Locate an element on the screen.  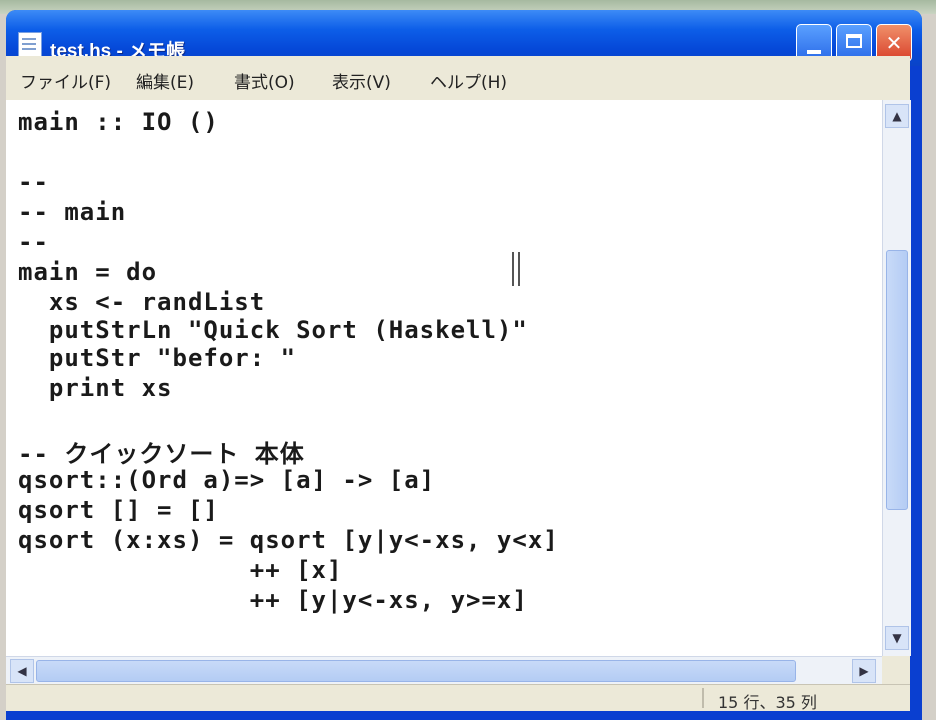
status-divider is located at coordinates (703, 698).